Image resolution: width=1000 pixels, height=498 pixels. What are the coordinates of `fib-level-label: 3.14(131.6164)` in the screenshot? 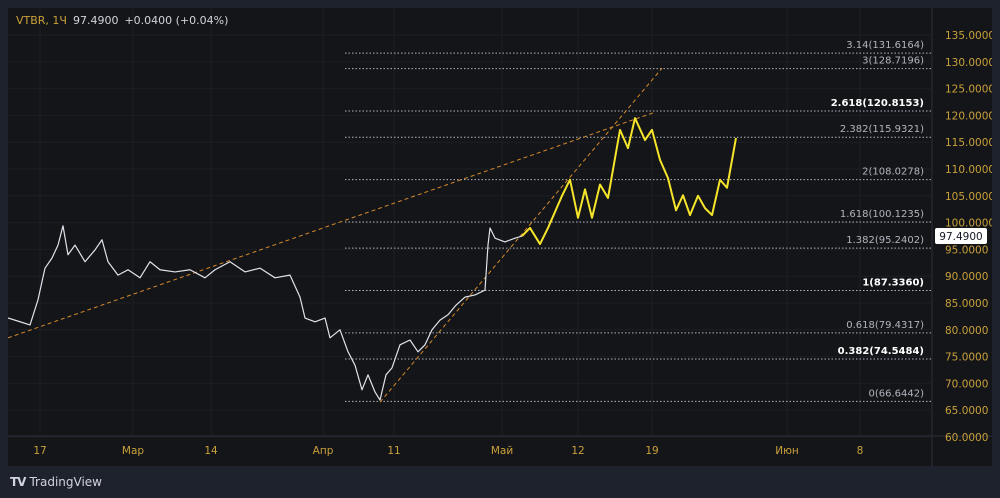 It's located at (885, 45).